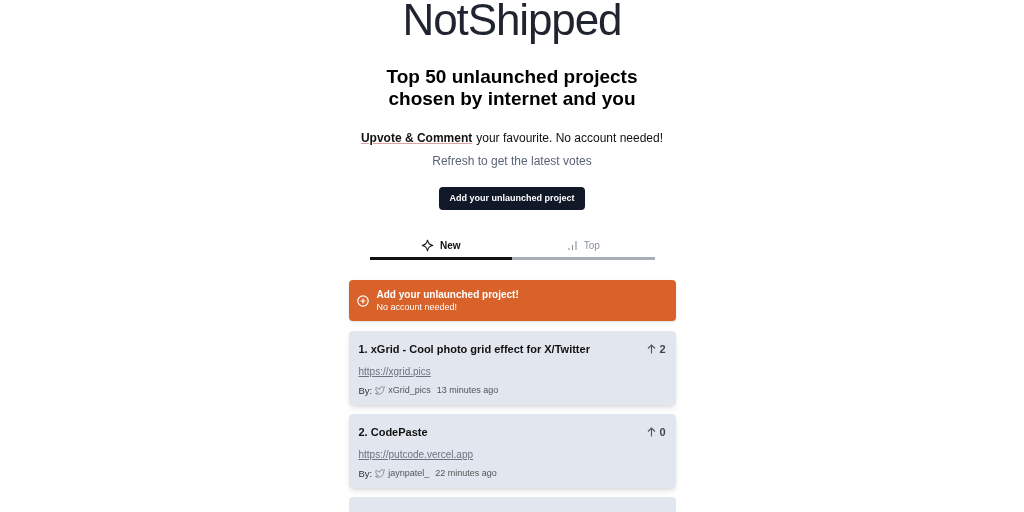  Describe the element at coordinates (512, 451) in the screenshot. I see `project-card: 2. CodePaste 0 https://putcode.vercel.app By: jaynpatel_ 22 minutes ago` at that location.